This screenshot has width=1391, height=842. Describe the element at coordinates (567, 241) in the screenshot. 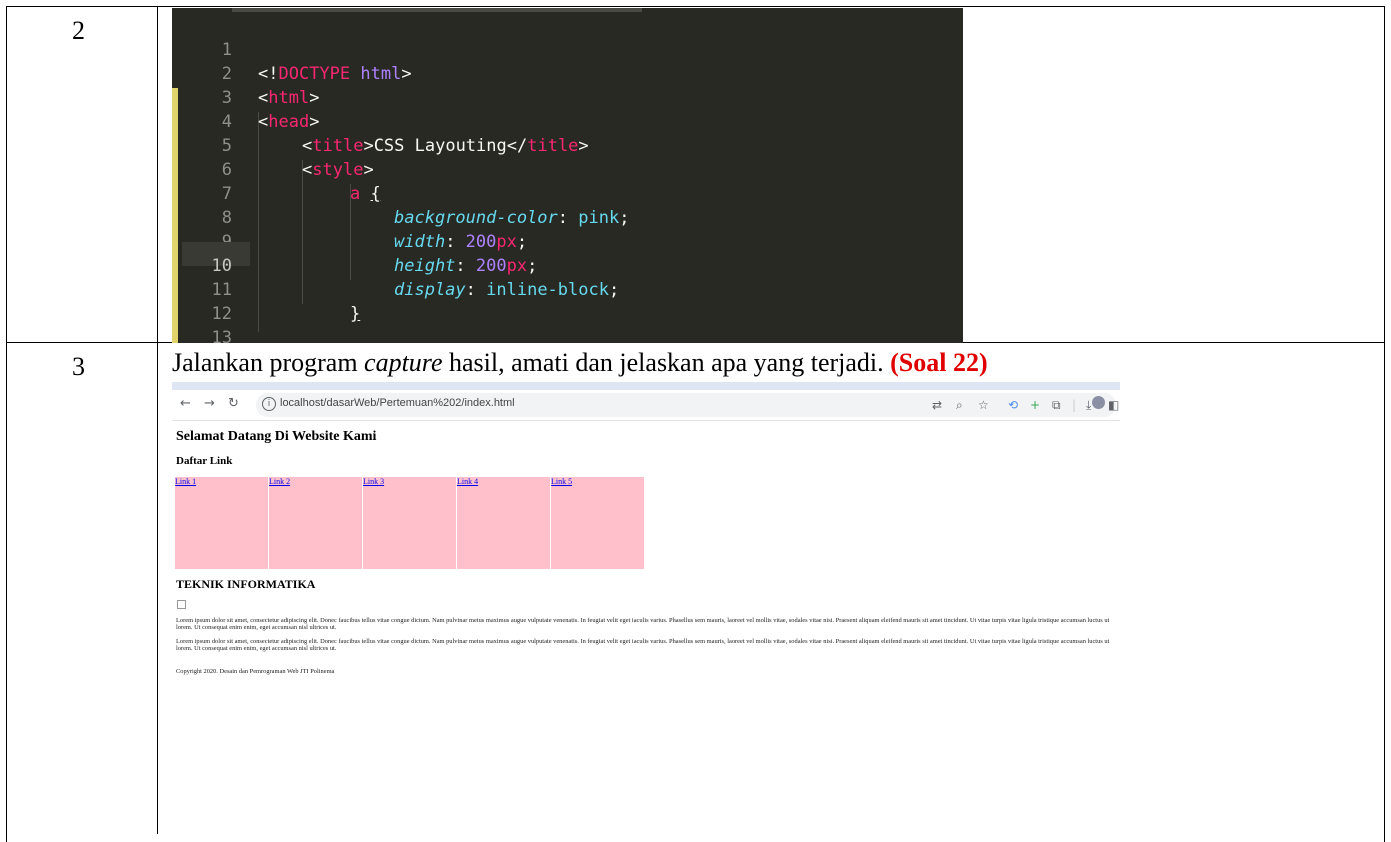

I see `code-line: 9 height: 200px;` at that location.